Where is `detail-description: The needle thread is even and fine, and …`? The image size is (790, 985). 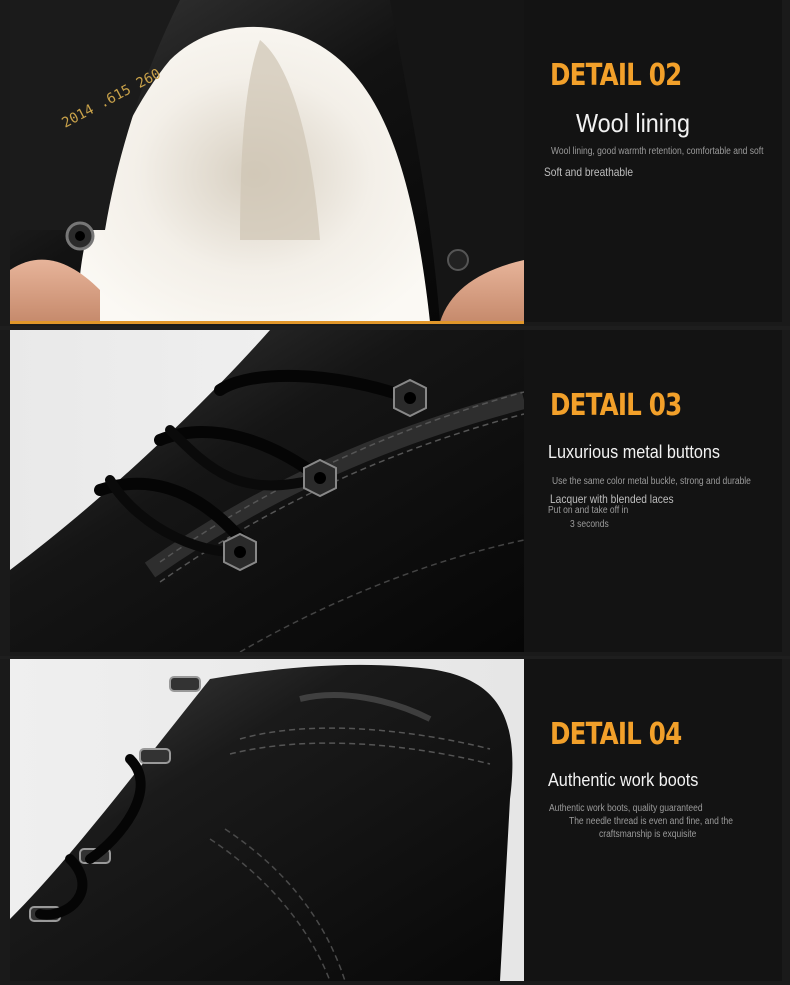
detail-description: The needle thread is even and fine, and … is located at coordinates (651, 821).